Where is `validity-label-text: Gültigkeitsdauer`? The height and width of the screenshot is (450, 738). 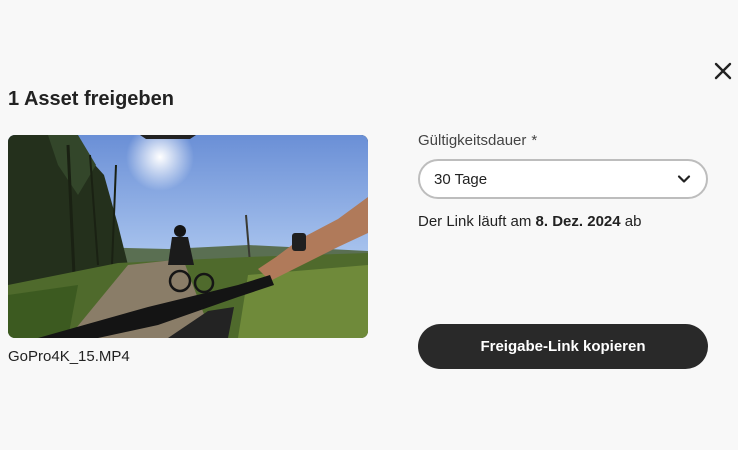
validity-label-text: Gültigkeitsdauer is located at coordinates (472, 140).